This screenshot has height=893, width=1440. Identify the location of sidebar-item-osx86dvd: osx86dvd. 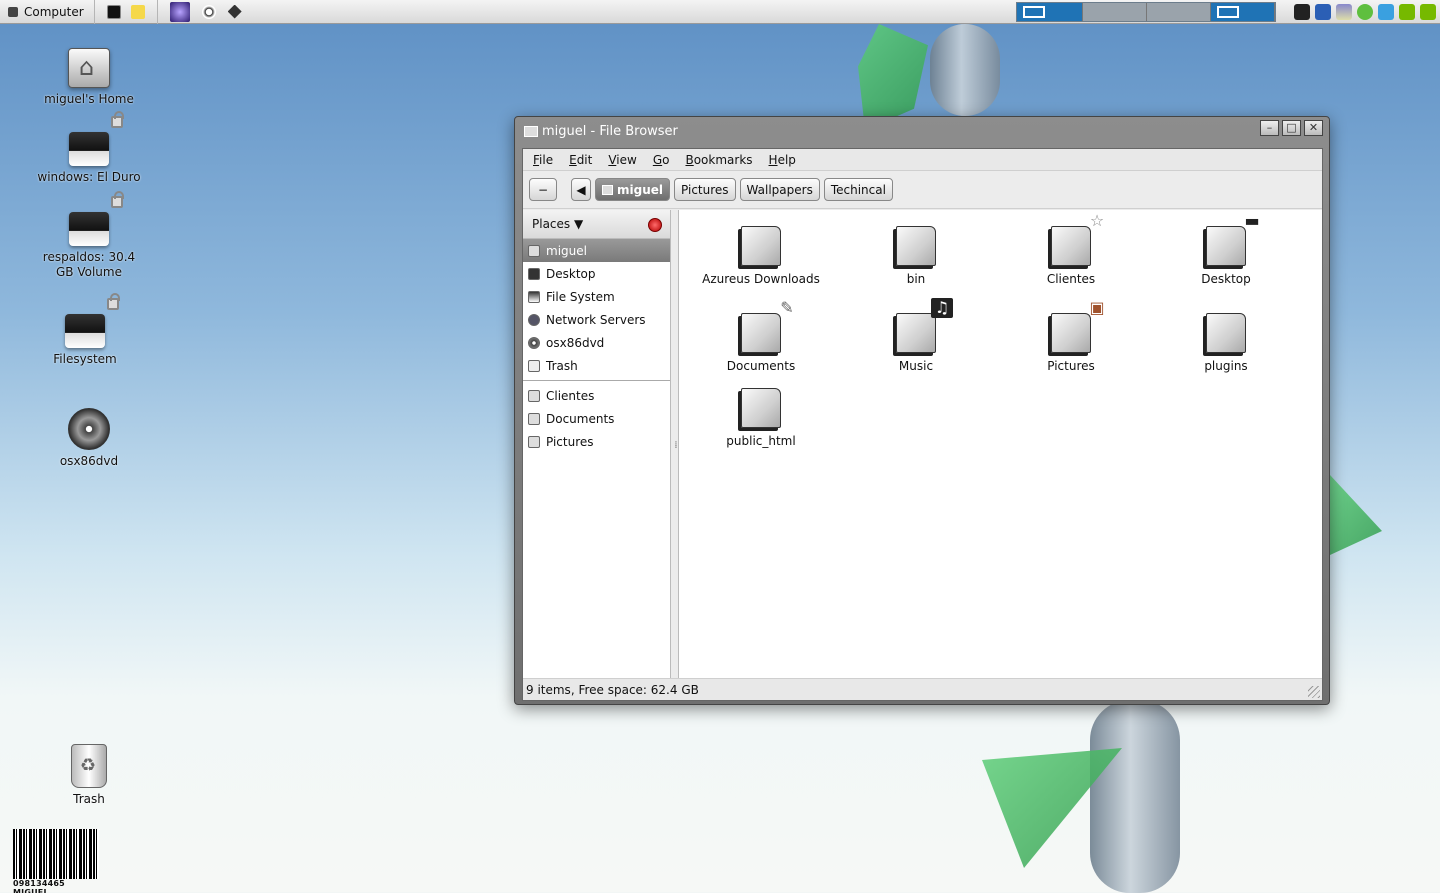
(596, 342).